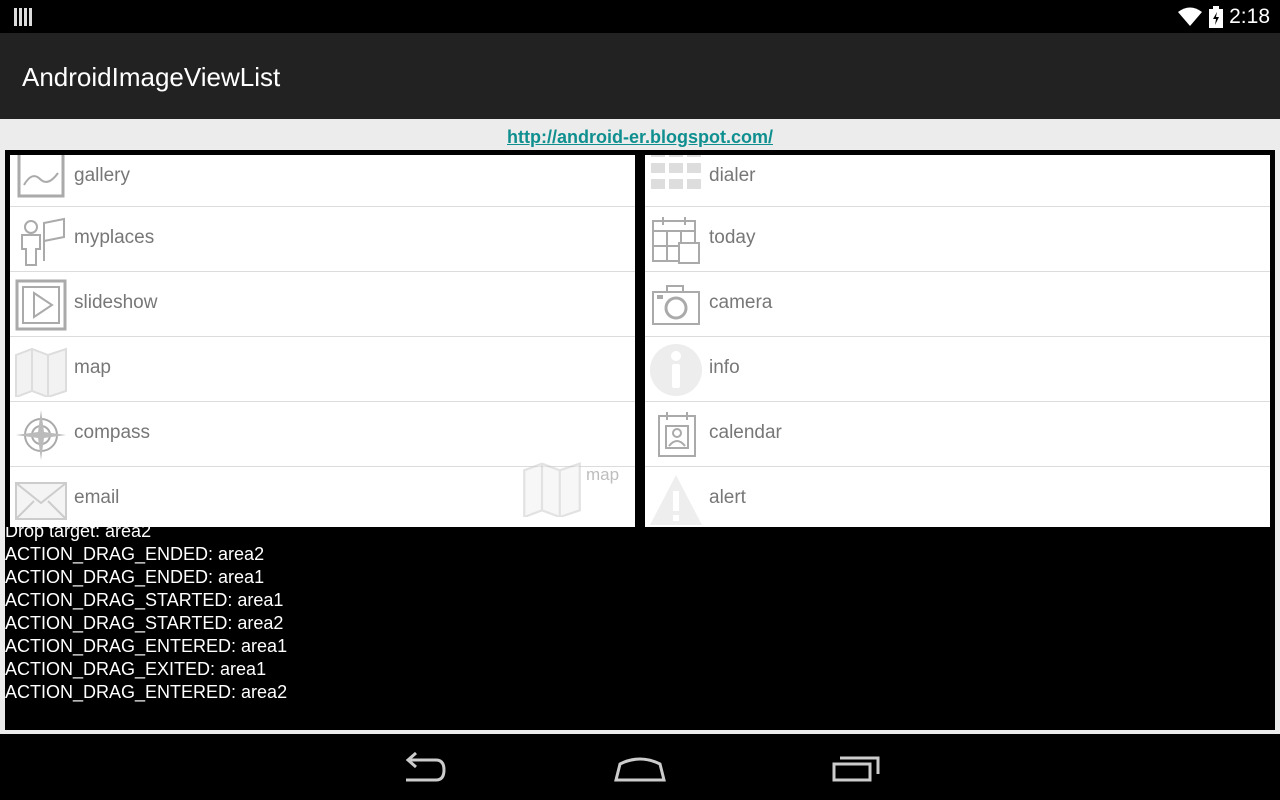  What do you see at coordinates (41, 176) in the screenshot?
I see `gallery-icon` at bounding box center [41, 176].